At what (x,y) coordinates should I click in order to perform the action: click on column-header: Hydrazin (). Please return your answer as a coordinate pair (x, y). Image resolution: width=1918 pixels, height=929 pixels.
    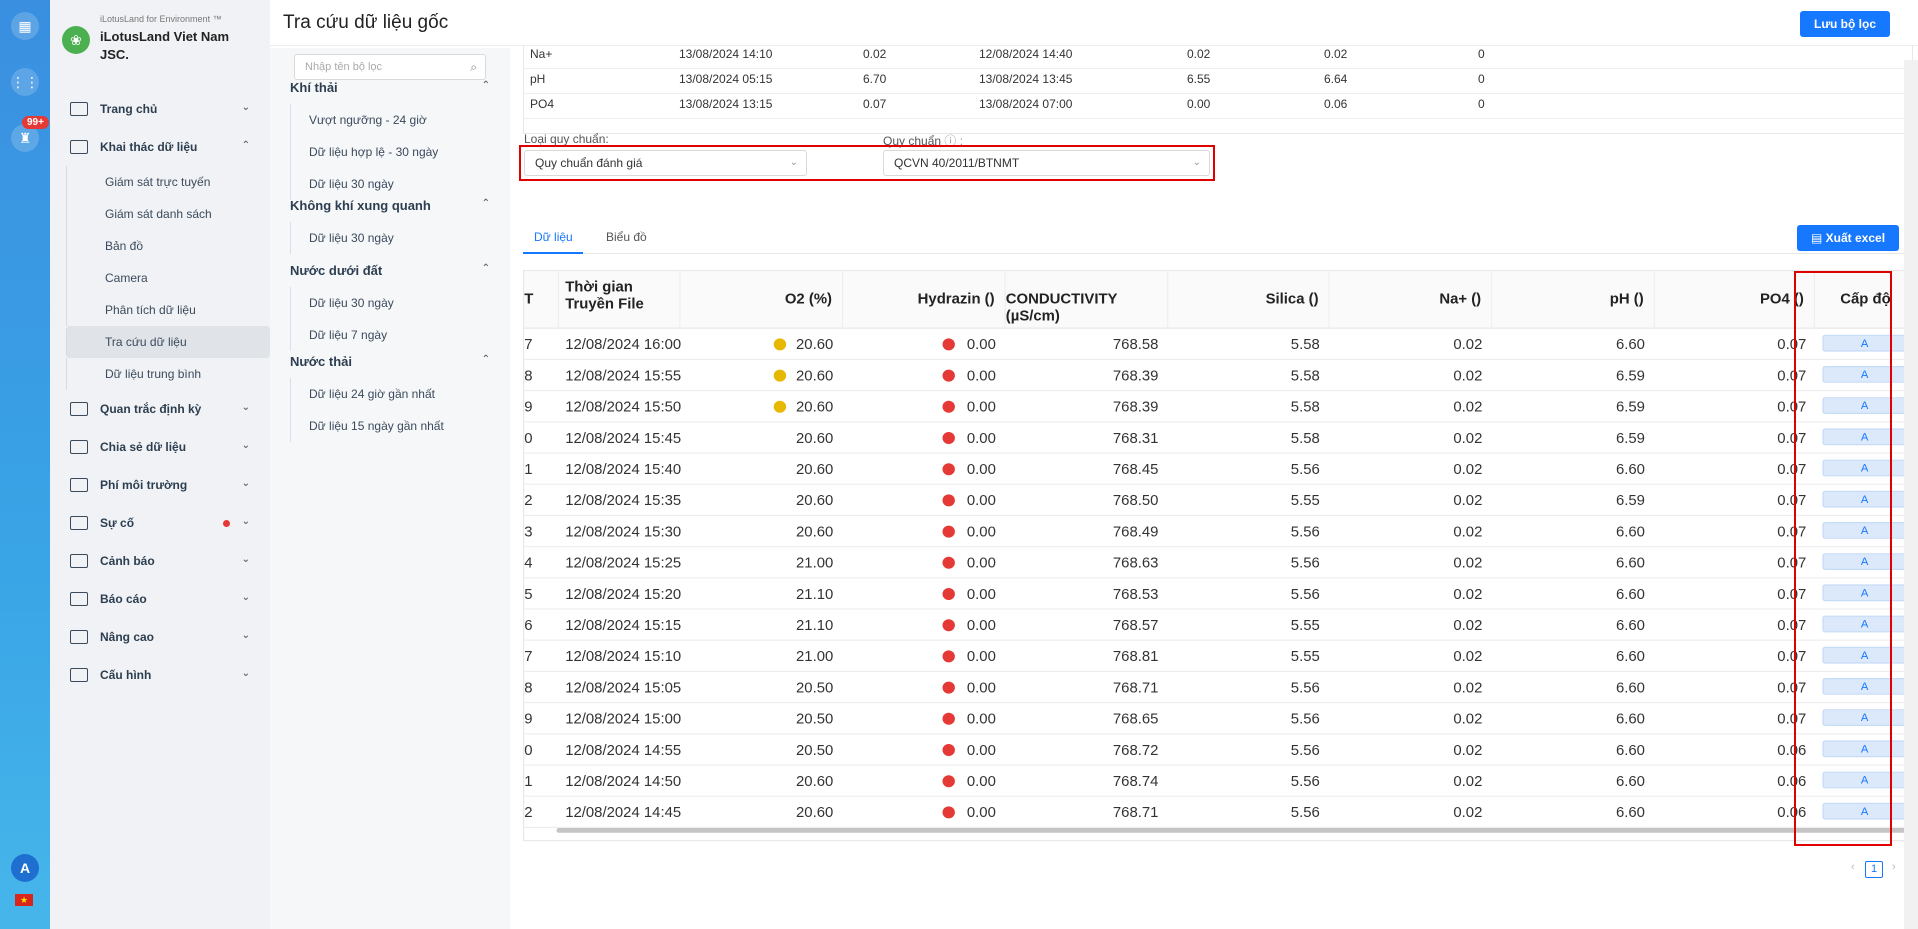
    Looking at the image, I should click on (924, 300).